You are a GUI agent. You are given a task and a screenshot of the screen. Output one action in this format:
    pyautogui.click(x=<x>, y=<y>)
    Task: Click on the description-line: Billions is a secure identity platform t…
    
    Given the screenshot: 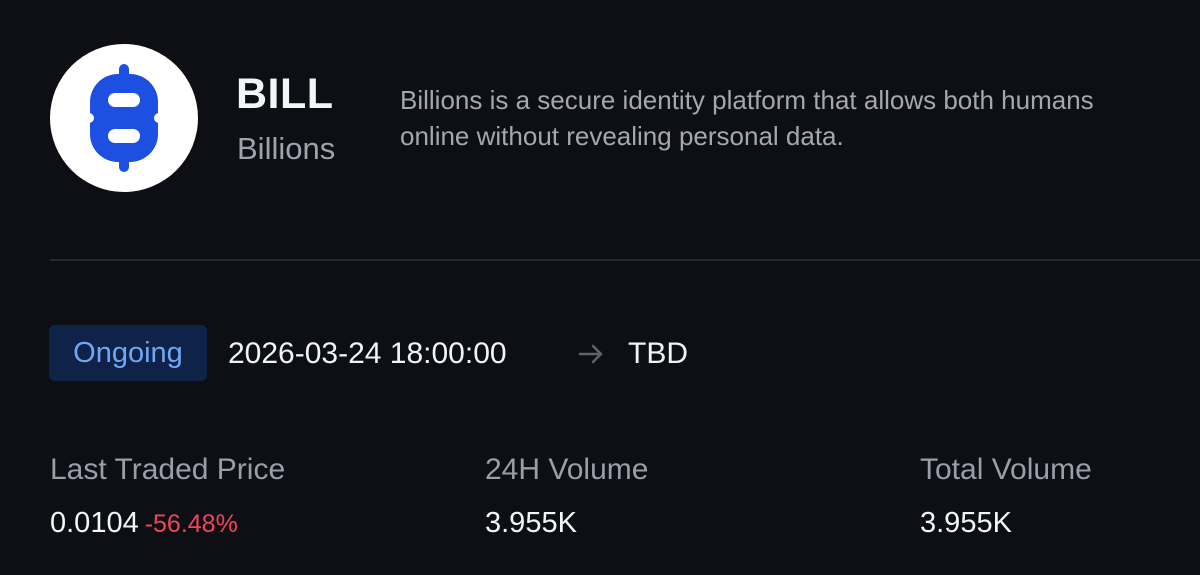 What is the action you would take?
    pyautogui.click(x=747, y=100)
    